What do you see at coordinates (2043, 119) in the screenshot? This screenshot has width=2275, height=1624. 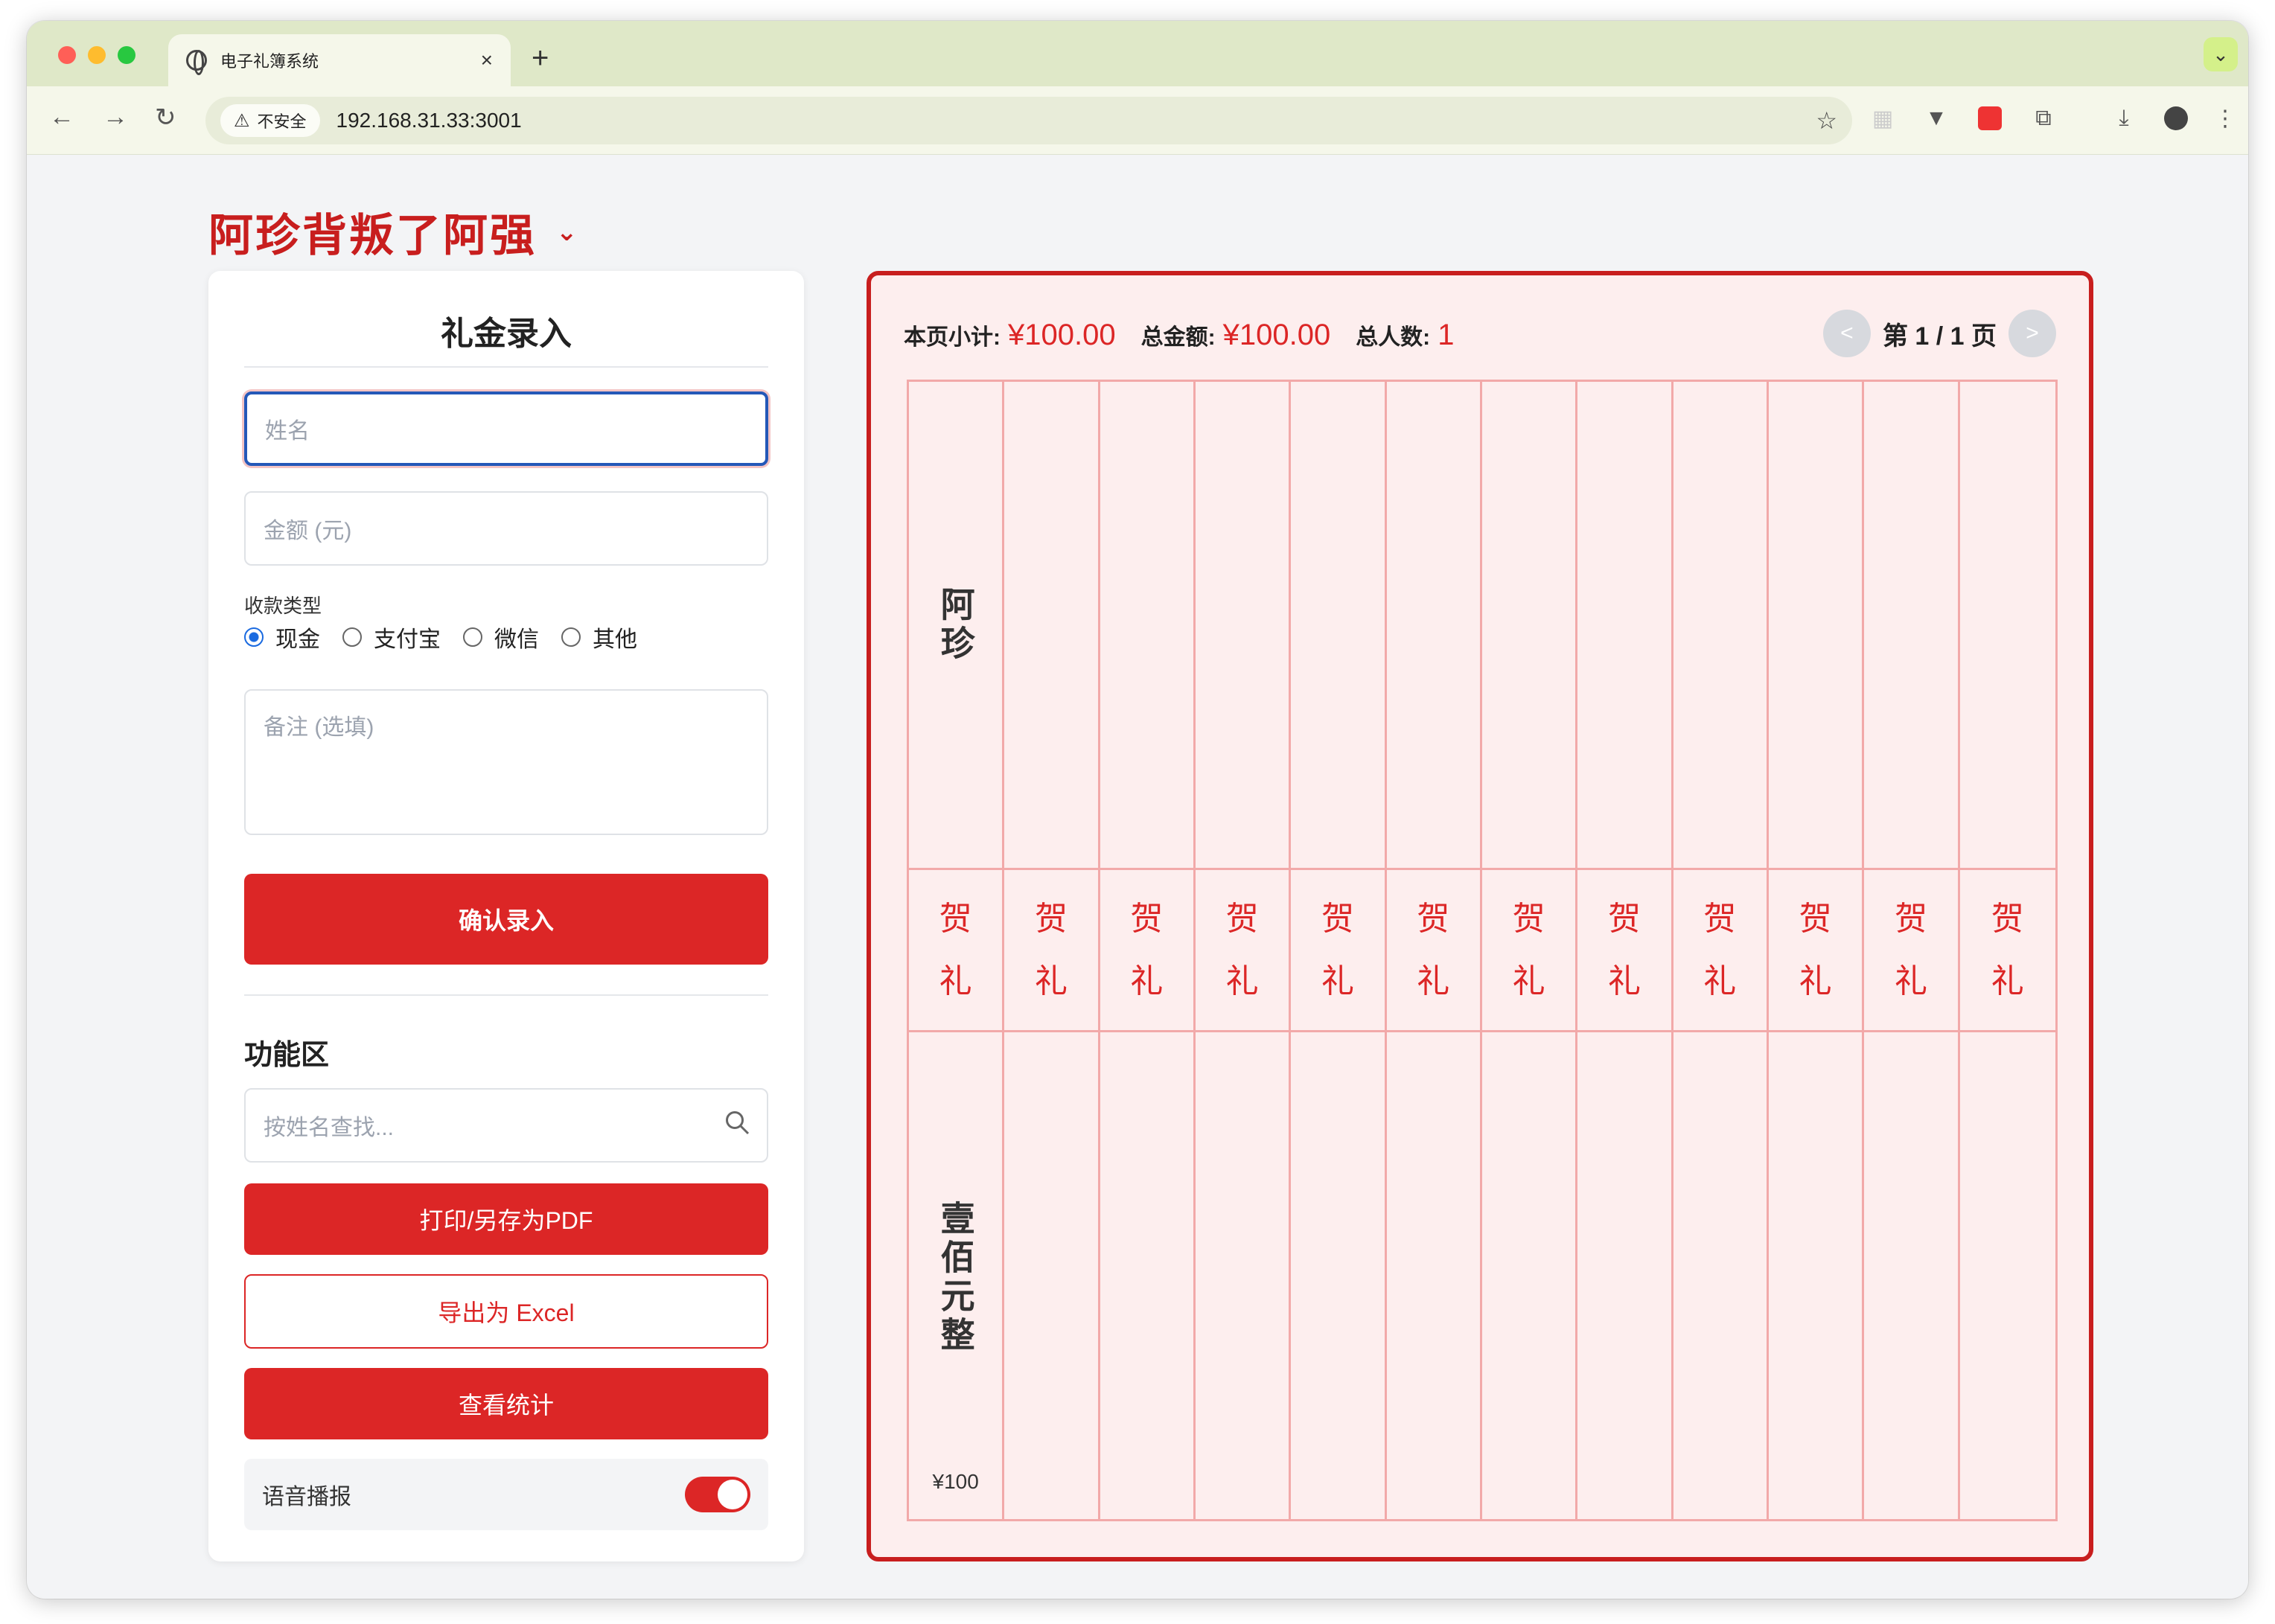 I see `extensions-puzzle-icon: ⧉` at bounding box center [2043, 119].